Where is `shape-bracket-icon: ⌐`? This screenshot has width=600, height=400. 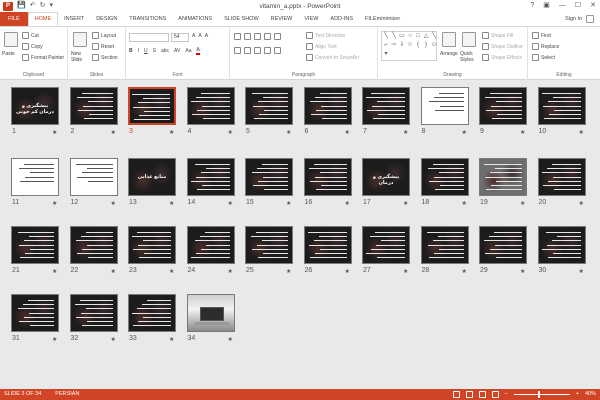 shape-bracket-icon: ⌐ is located at coordinates (386, 45).